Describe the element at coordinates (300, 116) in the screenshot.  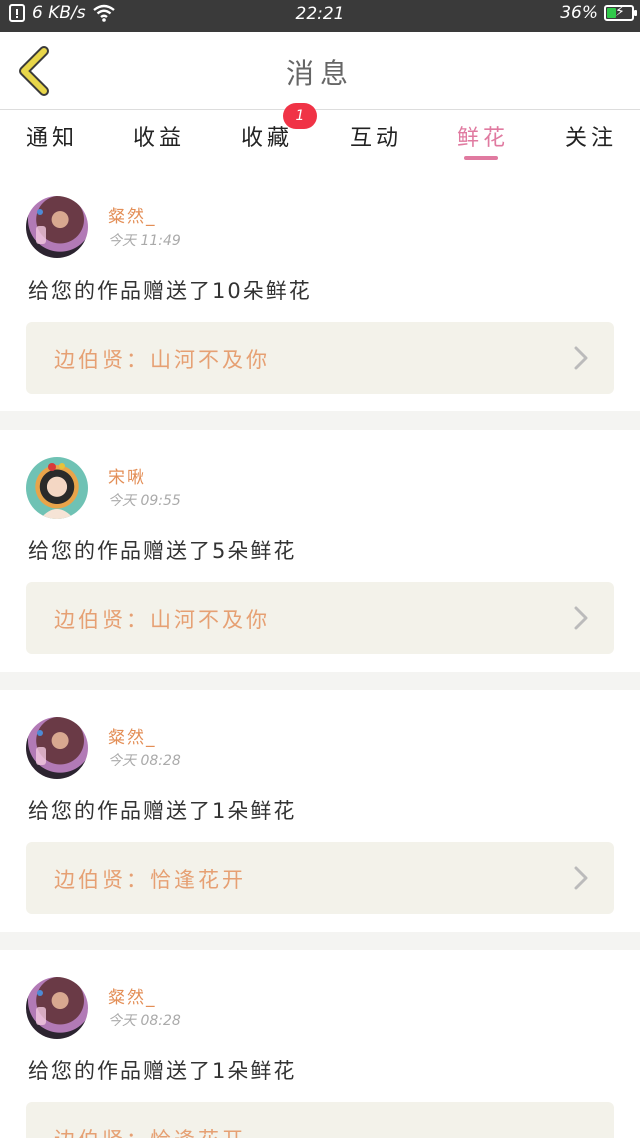
I see `favorites-badge: 1` at that location.